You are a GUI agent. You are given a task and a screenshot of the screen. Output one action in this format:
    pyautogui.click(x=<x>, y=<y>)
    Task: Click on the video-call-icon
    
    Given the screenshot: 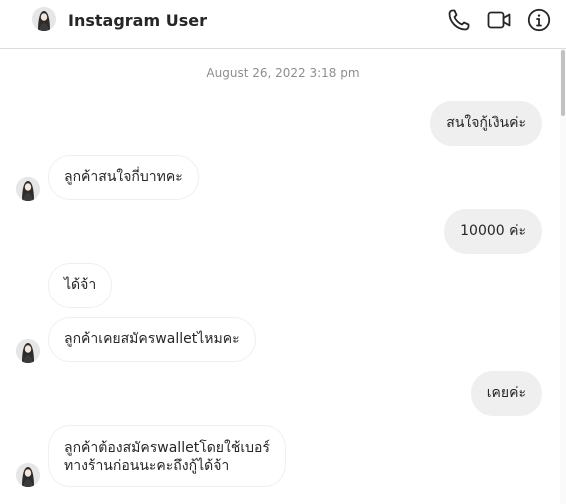 What is the action you would take?
    pyautogui.click(x=499, y=20)
    